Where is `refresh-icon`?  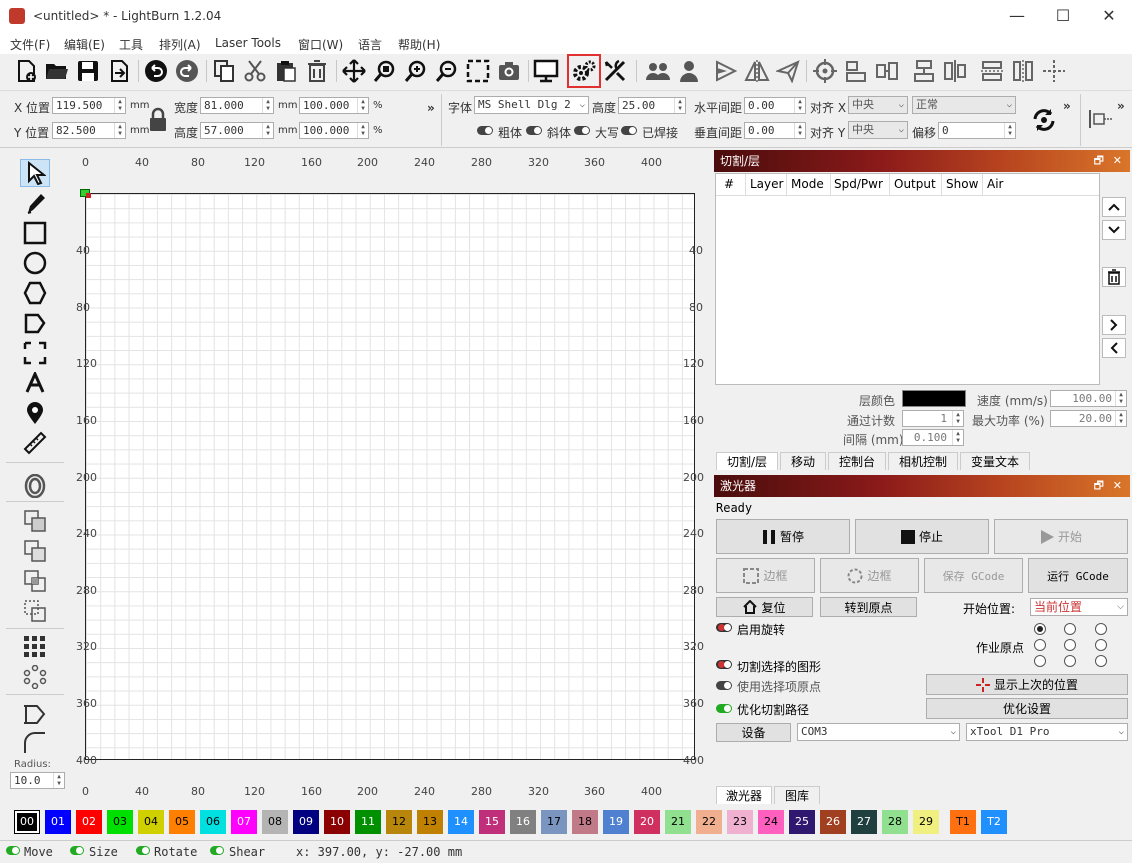
refresh-icon is located at coordinates (1044, 120).